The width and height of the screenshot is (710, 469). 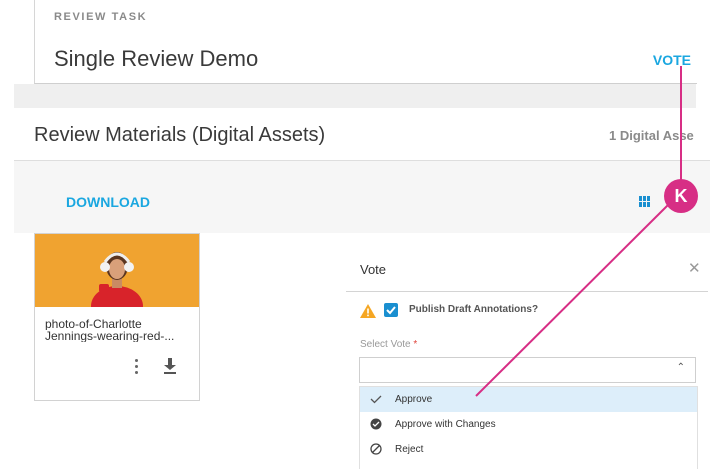 What do you see at coordinates (651, 135) in the screenshot?
I see `asset-count: 1 Digital Asse` at bounding box center [651, 135].